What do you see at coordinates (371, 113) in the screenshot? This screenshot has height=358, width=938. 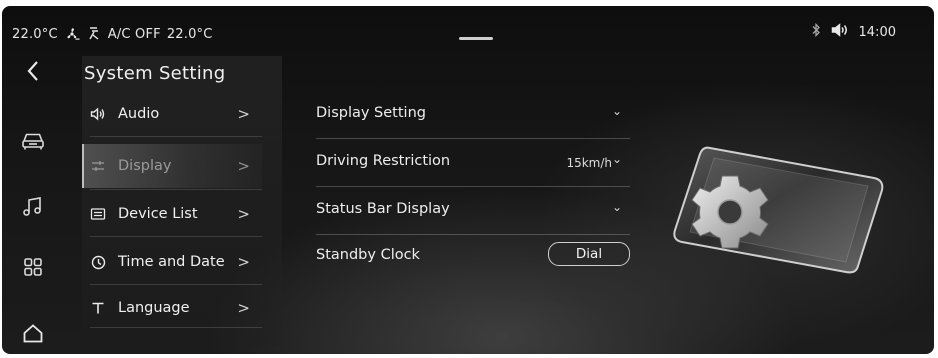 I see `setting-label: Display Setting` at bounding box center [371, 113].